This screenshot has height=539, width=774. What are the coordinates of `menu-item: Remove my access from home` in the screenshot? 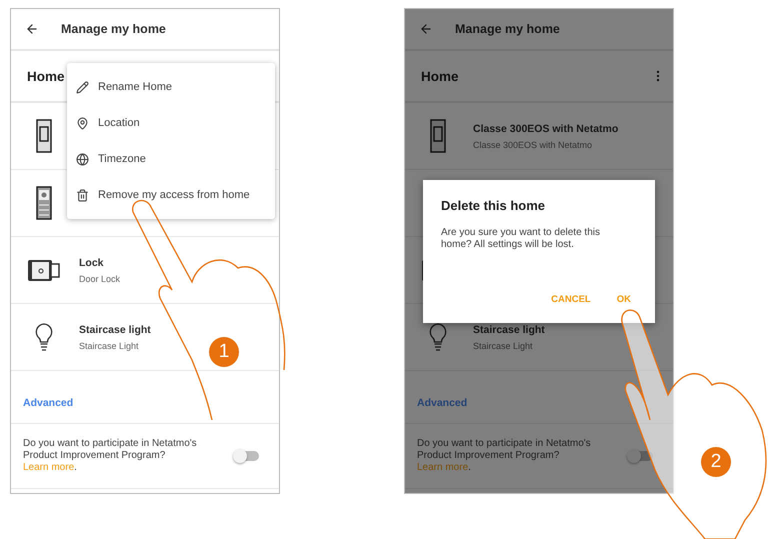 It's located at (171, 195).